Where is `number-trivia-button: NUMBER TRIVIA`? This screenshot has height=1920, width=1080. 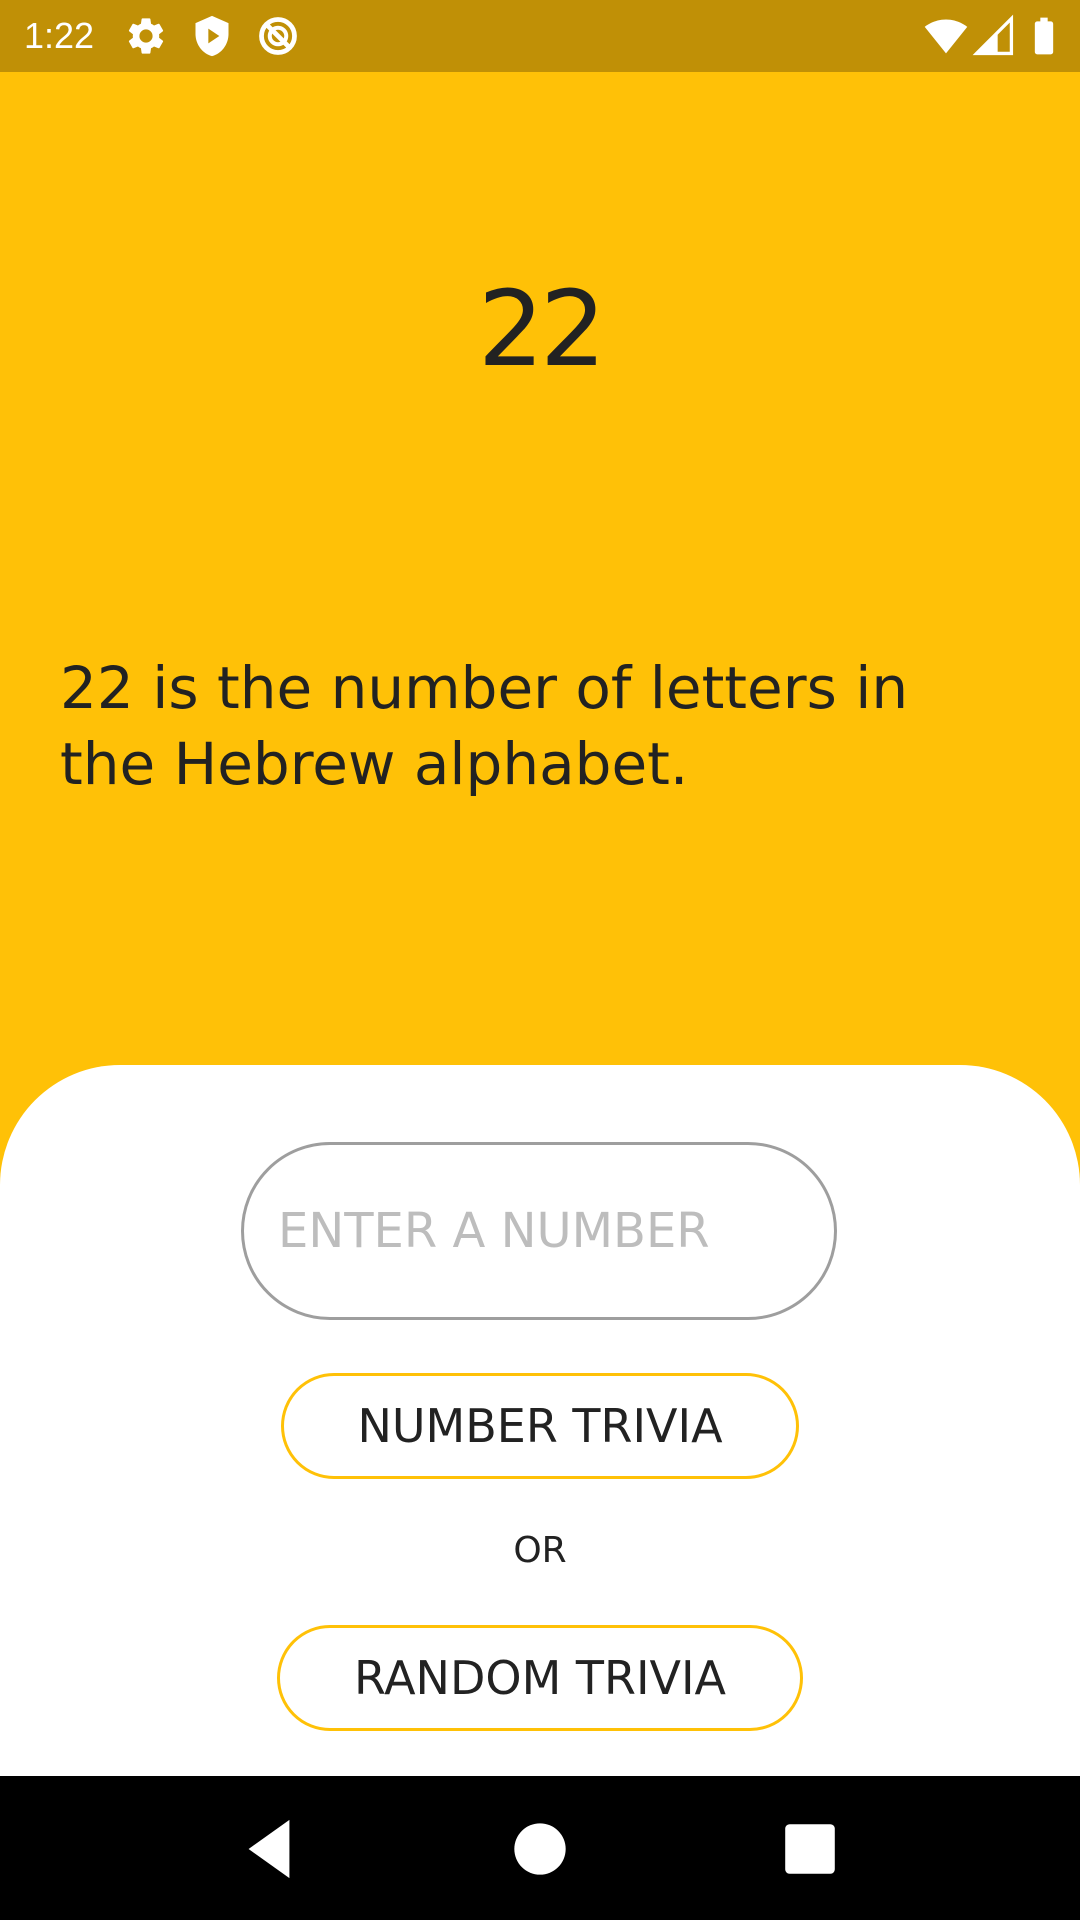
number-trivia-button: NUMBER TRIVIA is located at coordinates (540, 1426).